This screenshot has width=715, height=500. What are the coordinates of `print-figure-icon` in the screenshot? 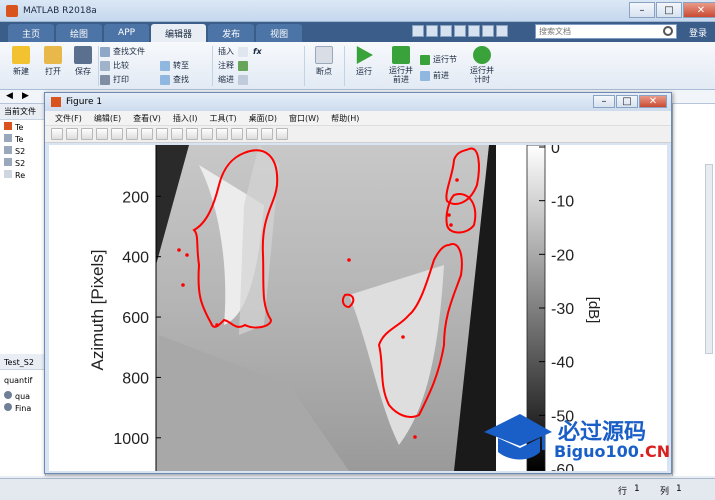 It's located at (102, 134).